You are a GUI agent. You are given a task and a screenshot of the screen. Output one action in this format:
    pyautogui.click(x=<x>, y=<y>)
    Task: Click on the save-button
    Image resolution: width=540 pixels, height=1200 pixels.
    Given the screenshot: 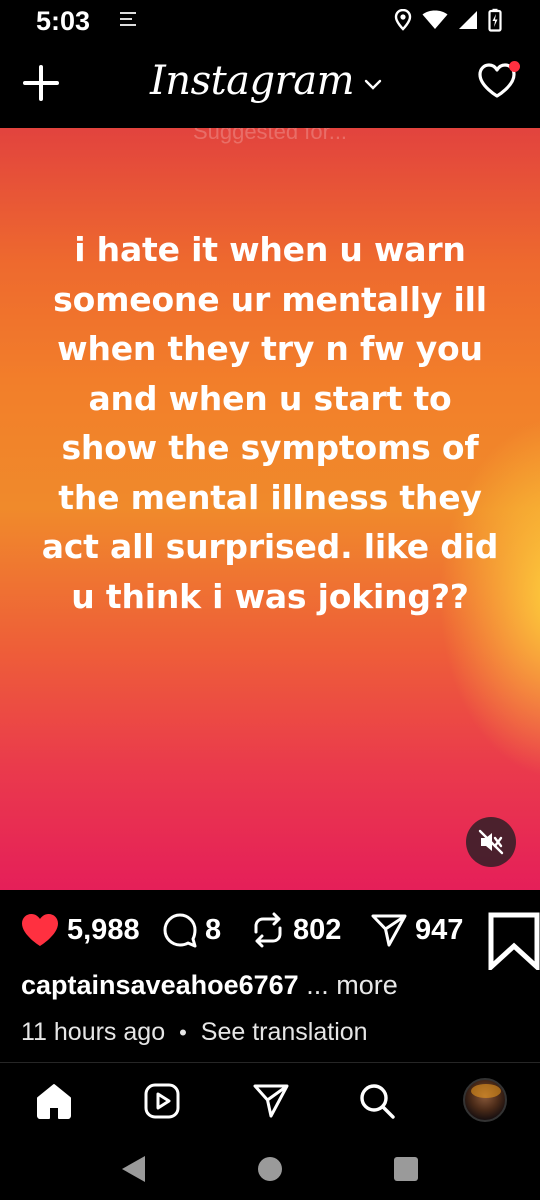 What is the action you would take?
    pyautogui.click(x=514, y=943)
    